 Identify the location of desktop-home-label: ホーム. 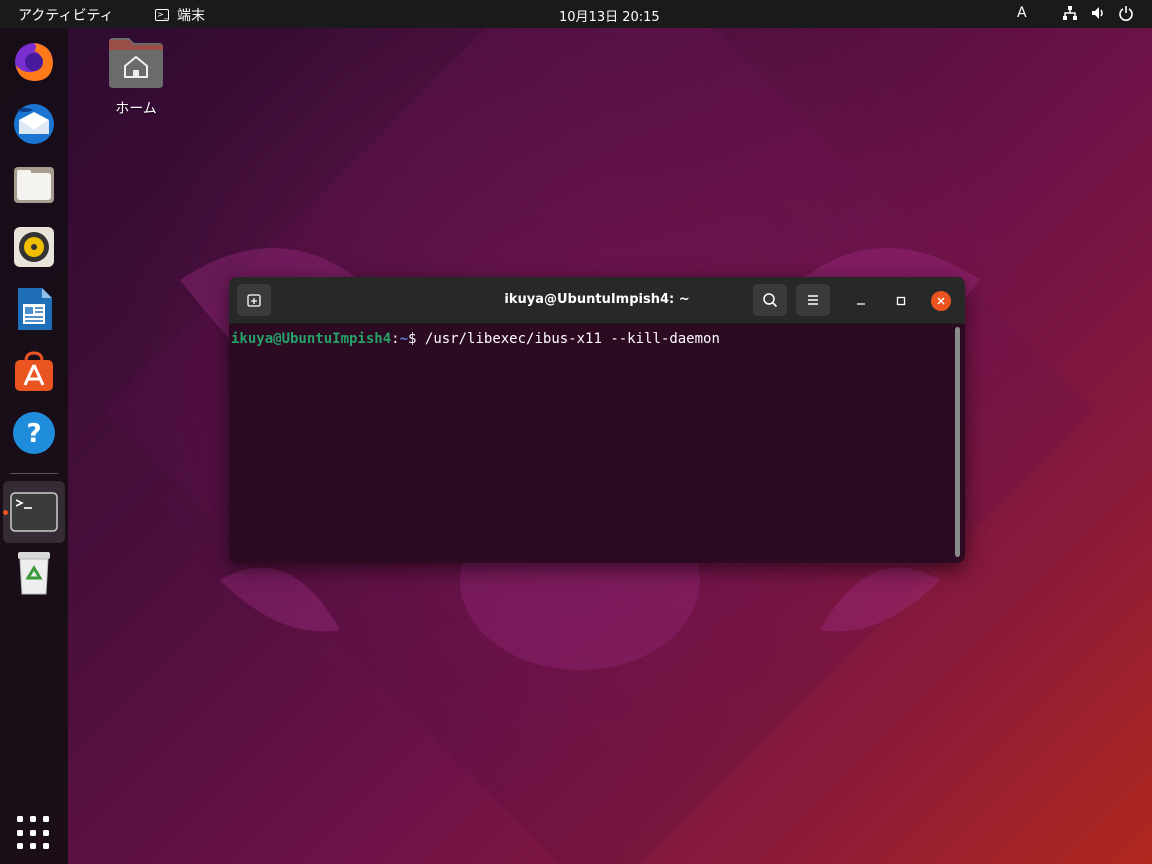
(136, 109).